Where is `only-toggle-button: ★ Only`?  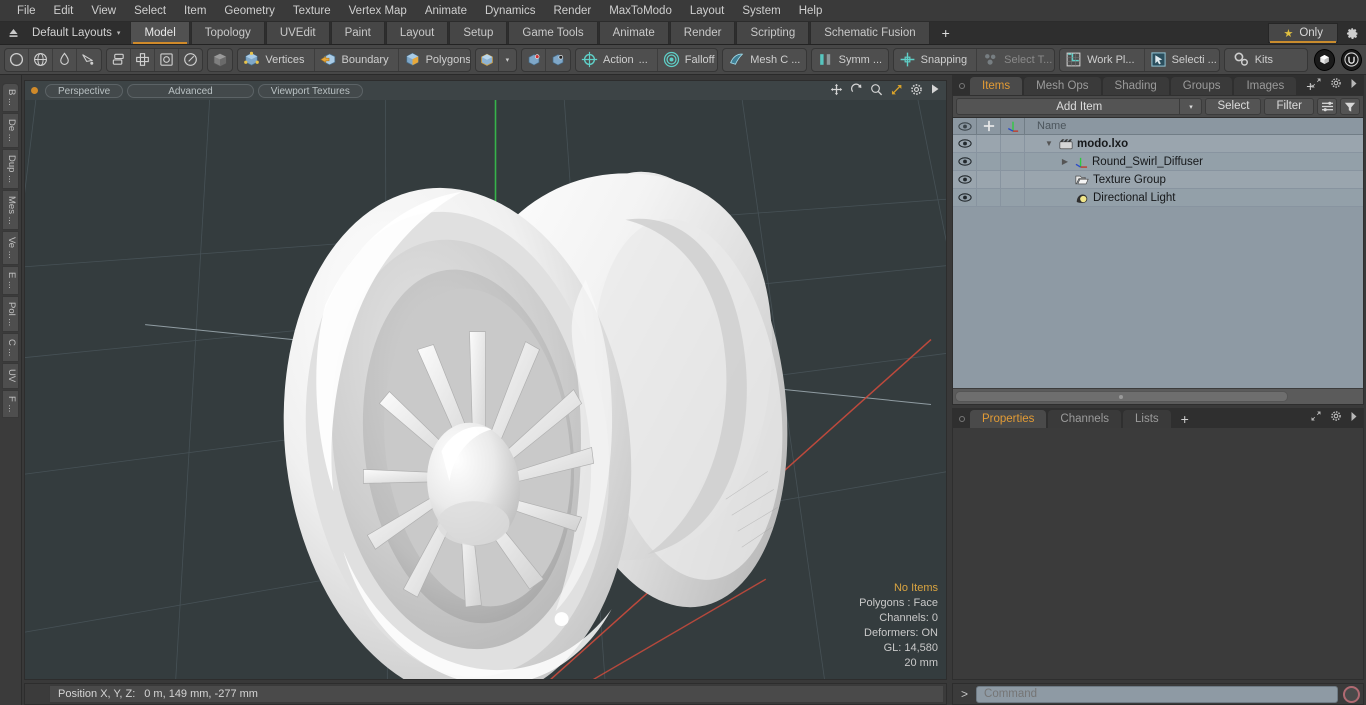 only-toggle-button: ★ Only is located at coordinates (1303, 33).